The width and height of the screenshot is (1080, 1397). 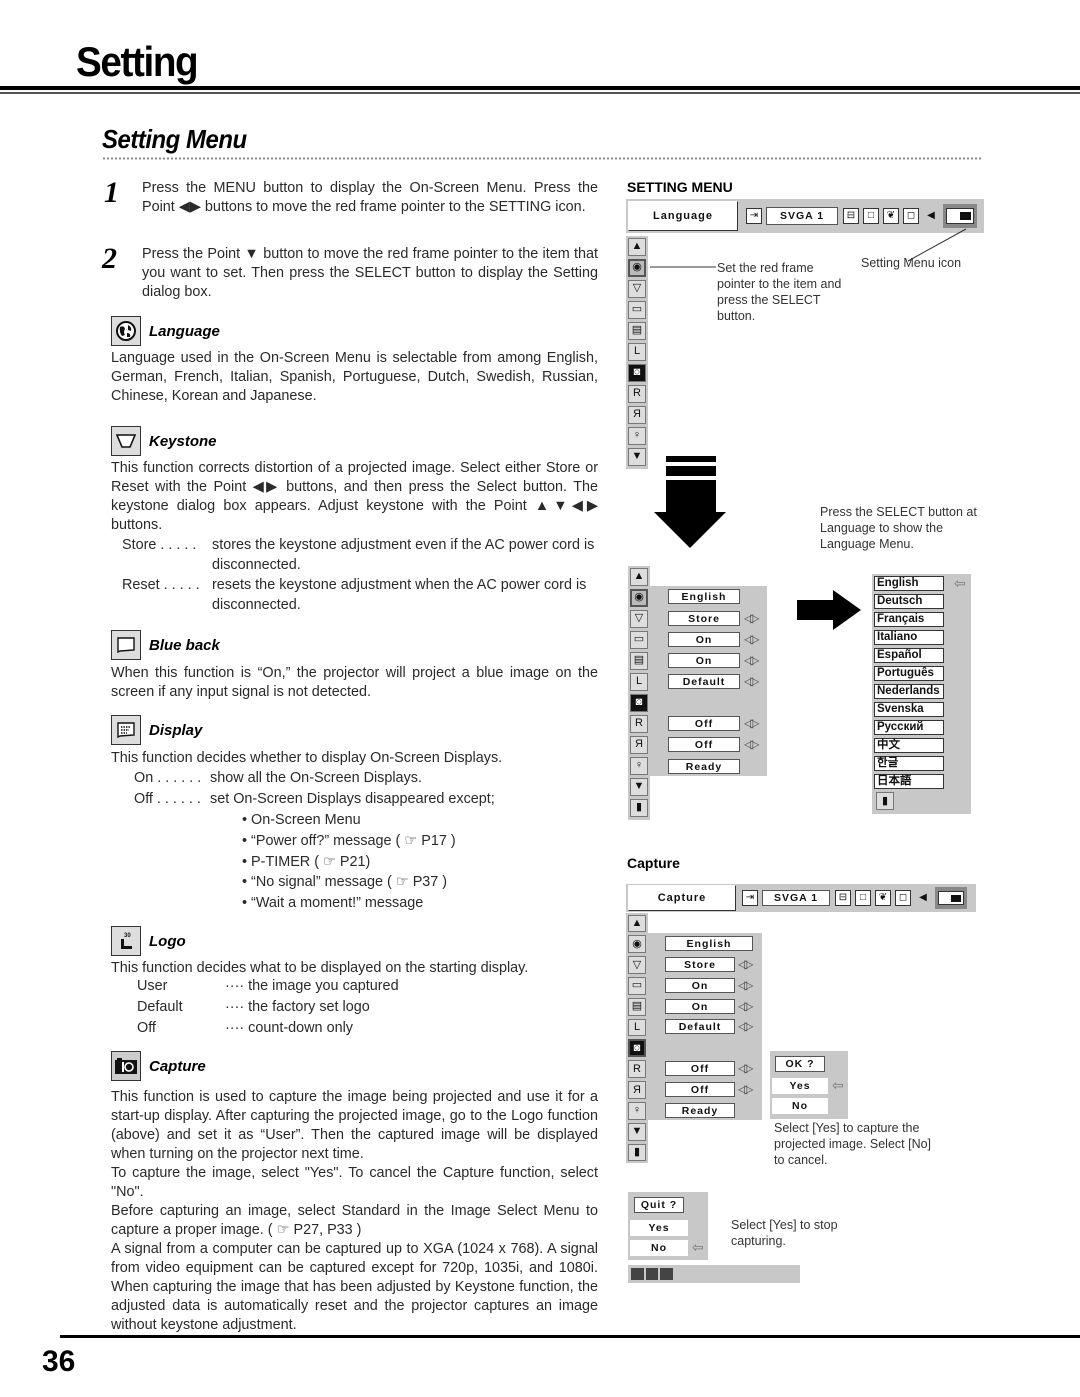 I want to click on def-term: Default, so click(x=160, y=1007).